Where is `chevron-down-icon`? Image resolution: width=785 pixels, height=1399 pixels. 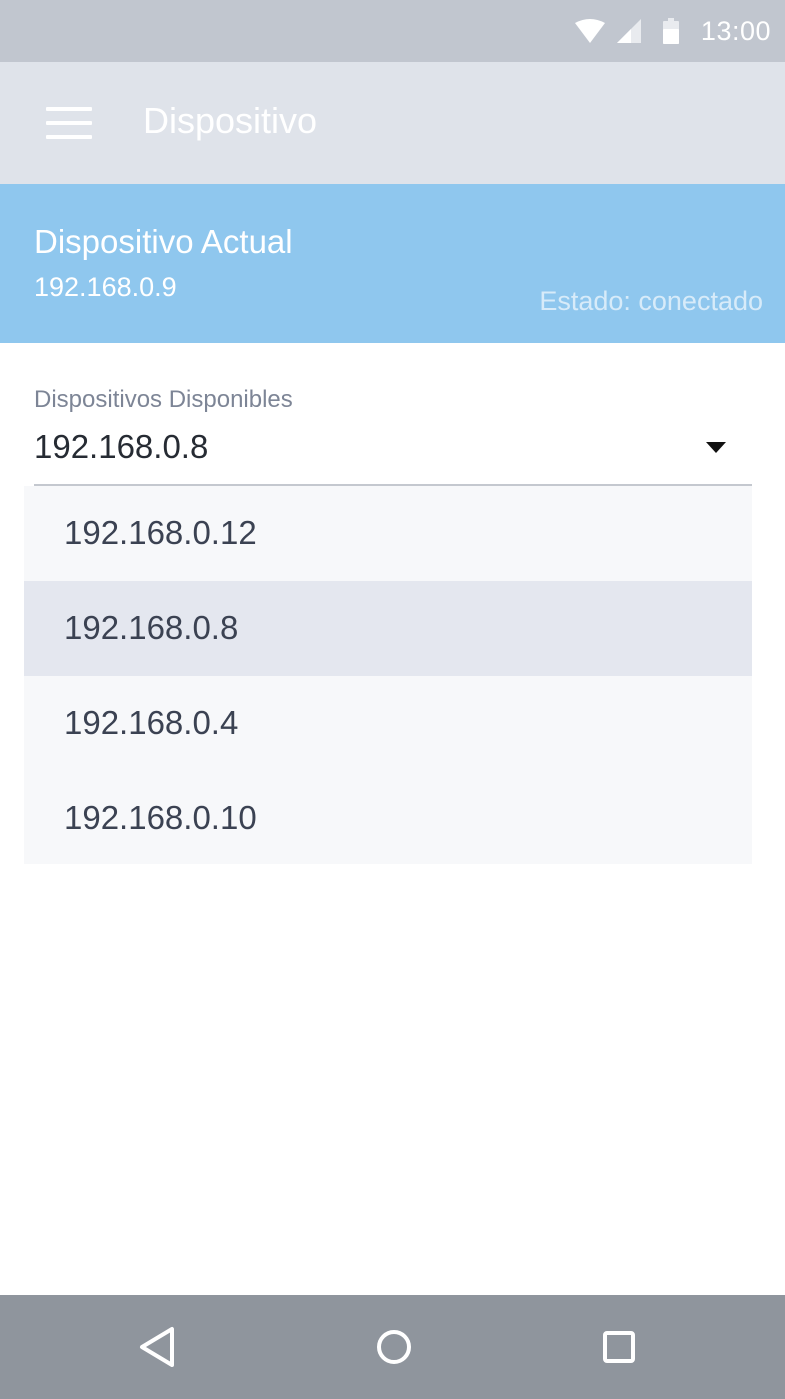 chevron-down-icon is located at coordinates (716, 447).